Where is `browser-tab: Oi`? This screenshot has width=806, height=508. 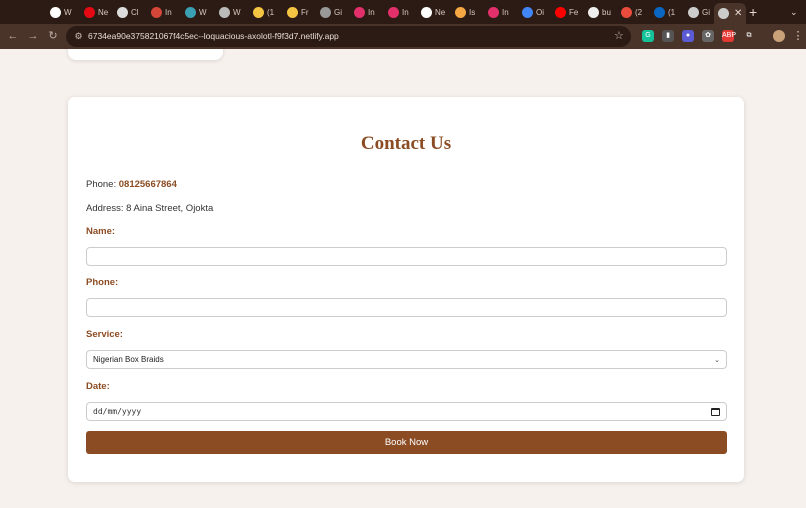 browser-tab: Oi is located at coordinates (532, 12).